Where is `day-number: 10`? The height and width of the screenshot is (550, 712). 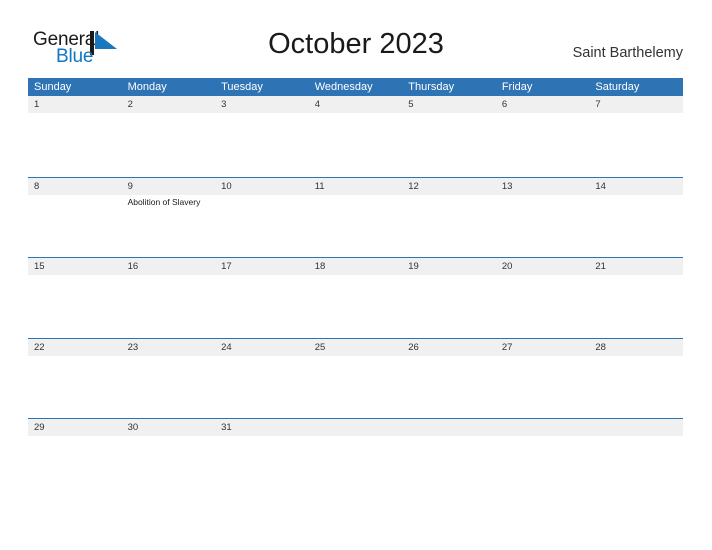 day-number: 10 is located at coordinates (262, 186).